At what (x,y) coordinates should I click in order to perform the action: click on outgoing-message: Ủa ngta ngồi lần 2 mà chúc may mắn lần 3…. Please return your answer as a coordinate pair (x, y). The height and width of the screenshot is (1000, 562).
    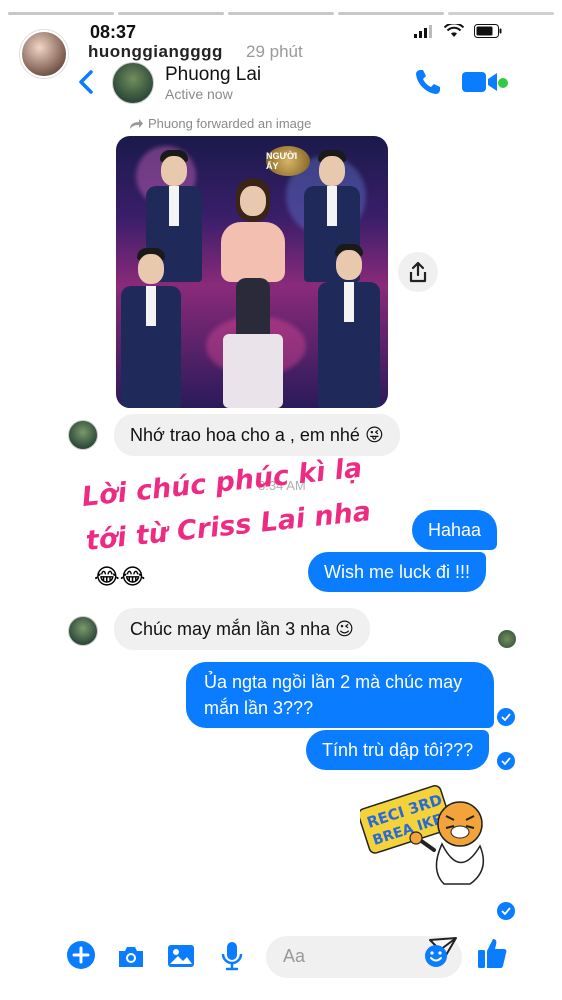
    Looking at the image, I should click on (340, 695).